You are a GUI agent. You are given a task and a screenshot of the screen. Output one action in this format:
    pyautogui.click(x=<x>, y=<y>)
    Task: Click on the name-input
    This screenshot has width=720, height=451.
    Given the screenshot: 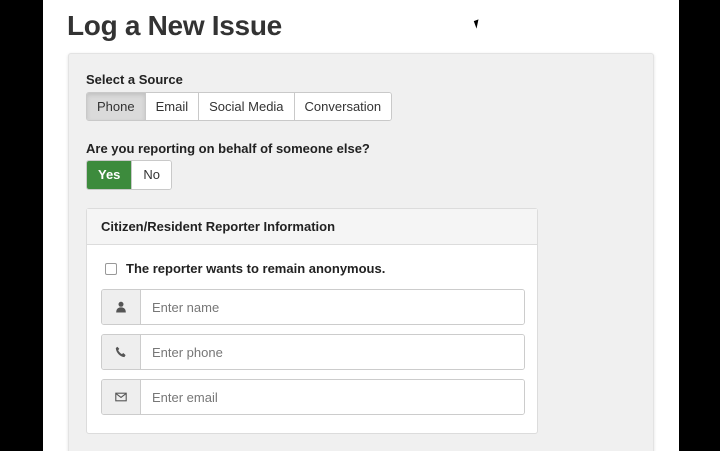 What is the action you would take?
    pyautogui.click(x=332, y=307)
    